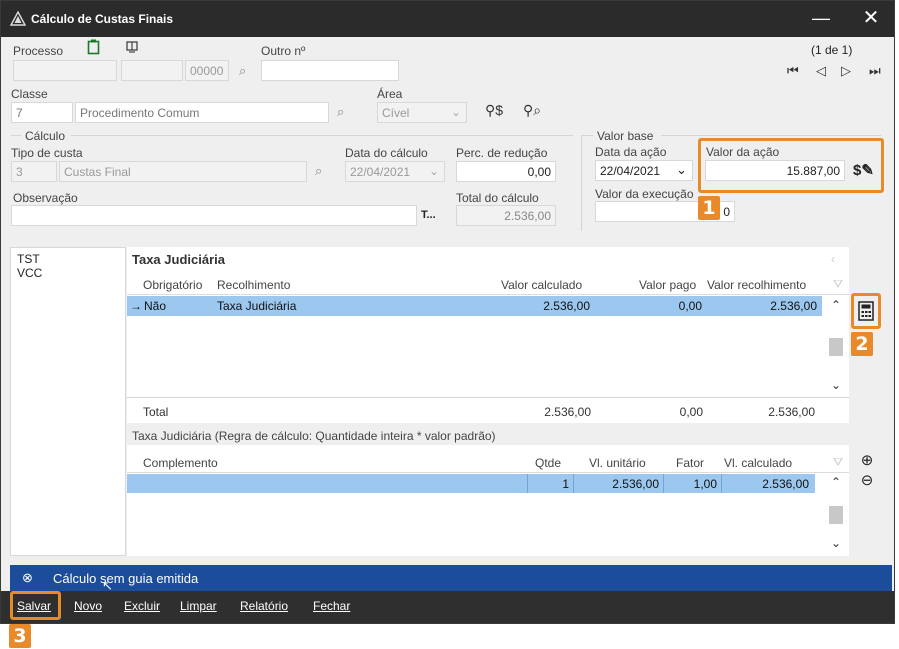  Describe the element at coordinates (548, 463) in the screenshot. I see `col-qtde: Qtde` at that location.